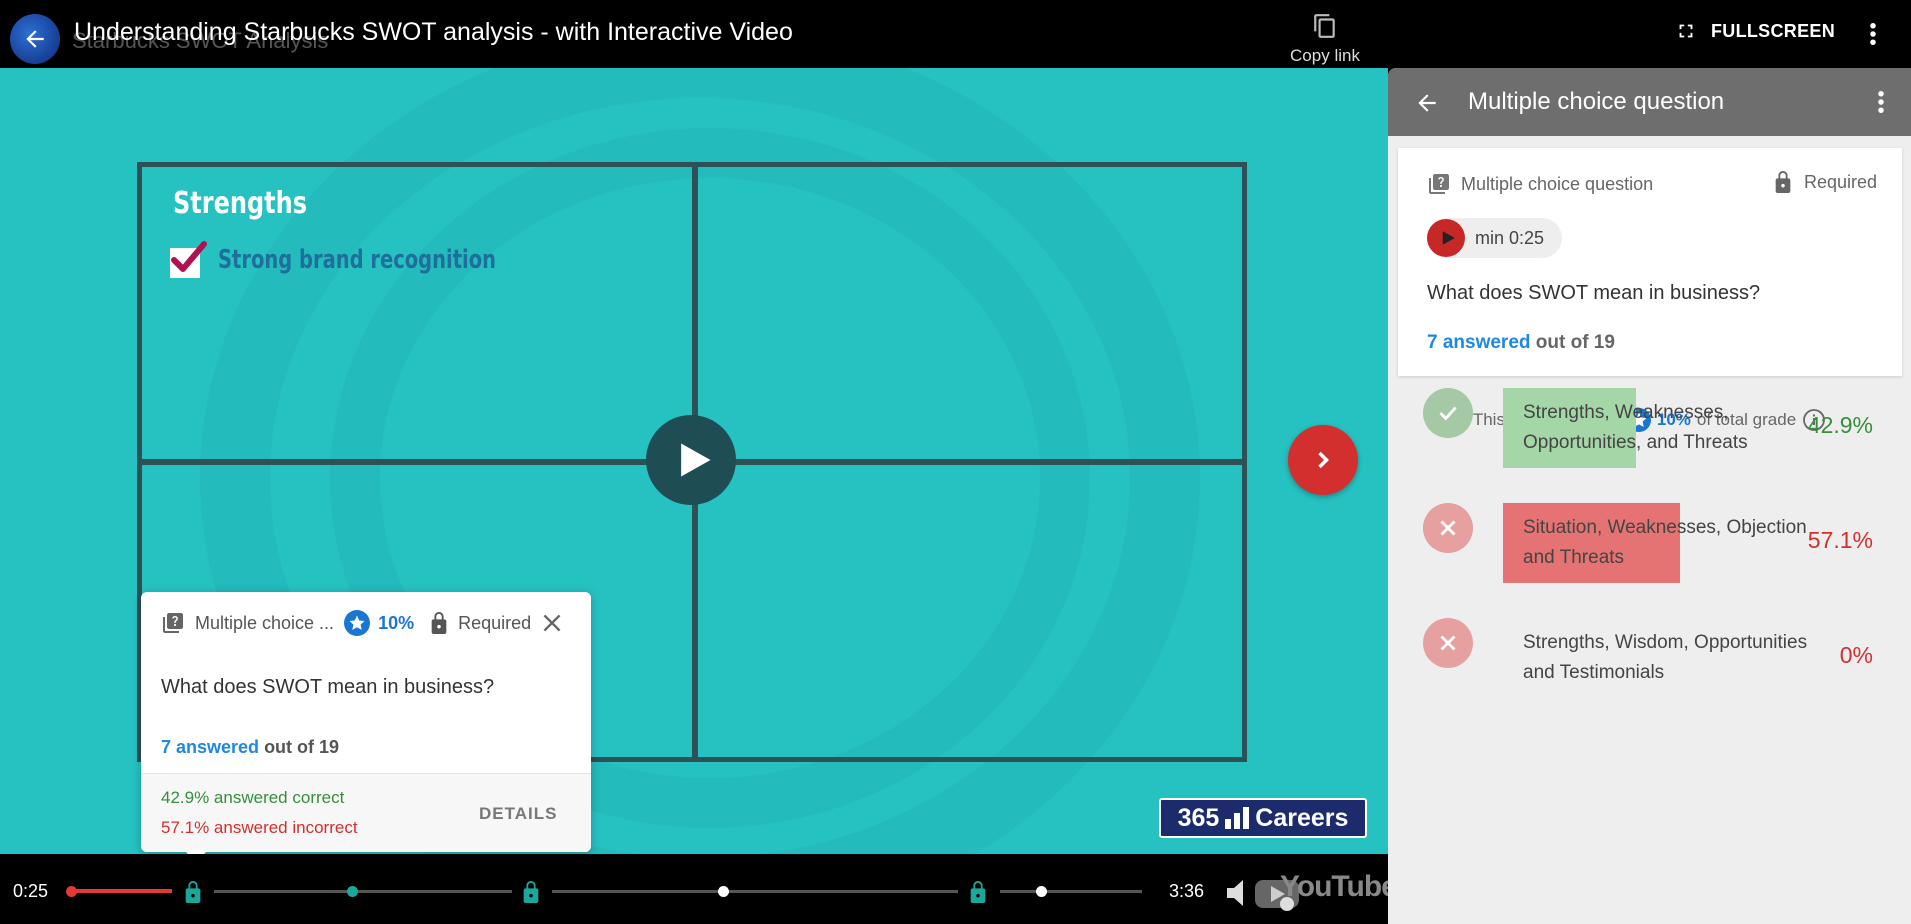 This screenshot has height=924, width=1911. What do you see at coordinates (699, 889) in the screenshot?
I see `player-controls: 0:25 3:36 YouTube` at bounding box center [699, 889].